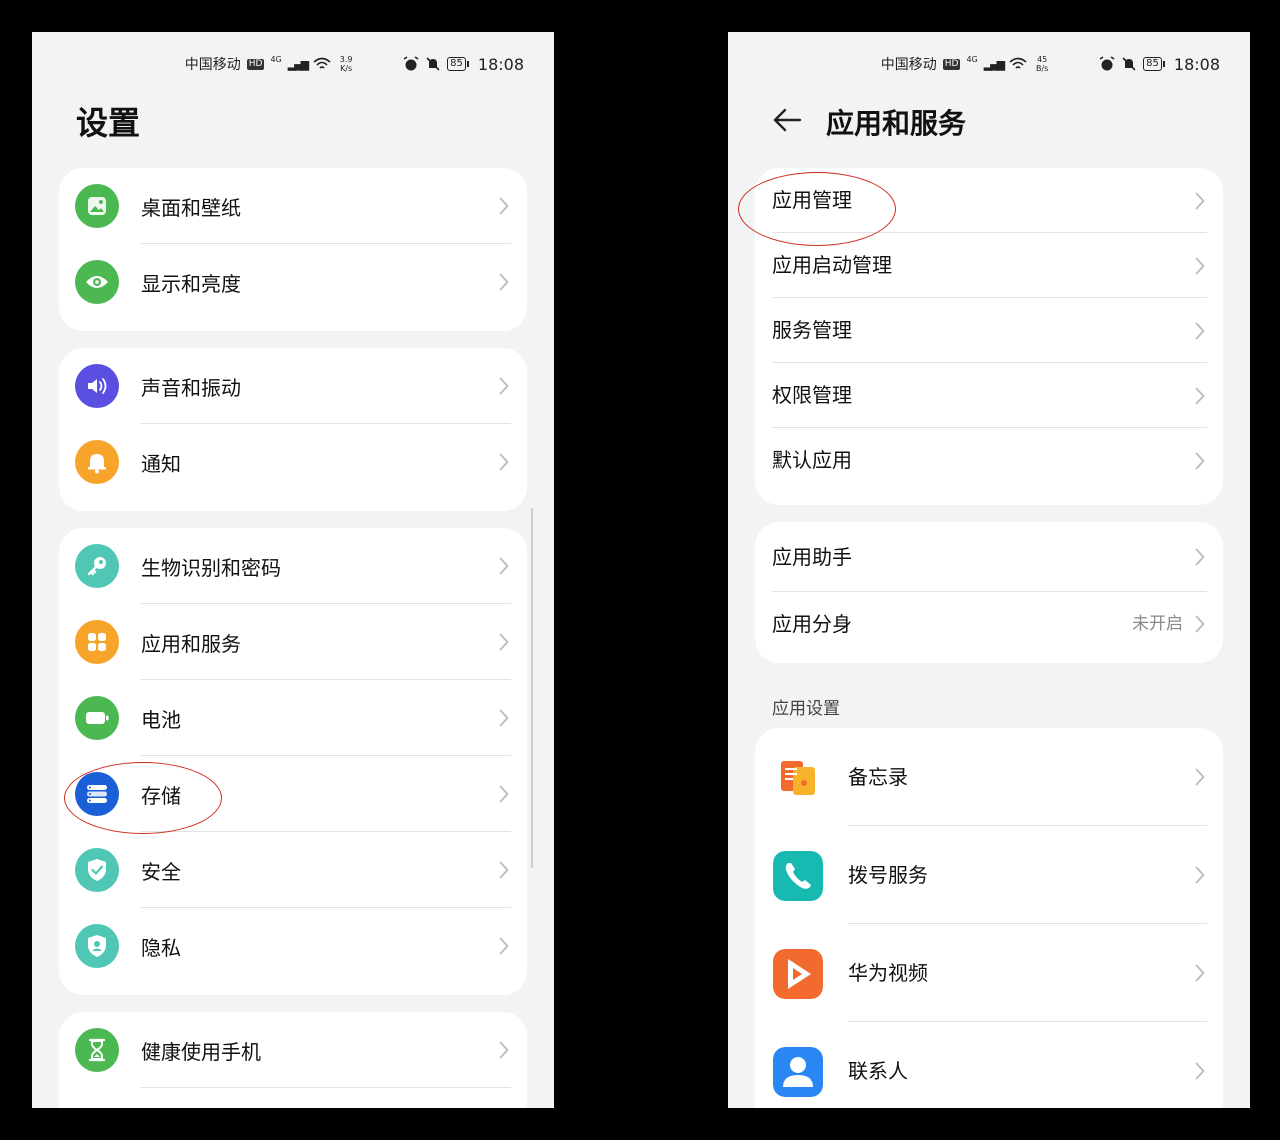 Image resolution: width=1280 pixels, height=1140 pixels. Describe the element at coordinates (1042, 68) in the screenshot. I see `net-speed-unit: B/s` at that location.